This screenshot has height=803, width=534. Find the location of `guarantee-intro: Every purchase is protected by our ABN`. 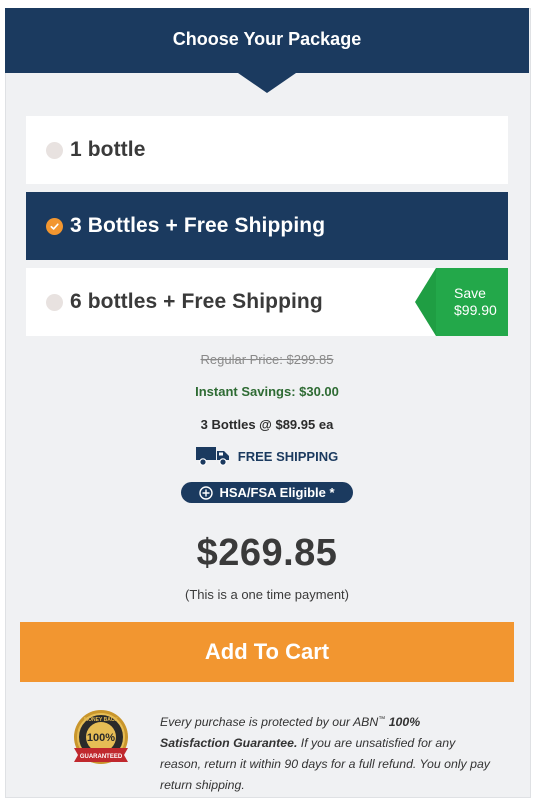

guarantee-intro: Every purchase is protected by our ABN is located at coordinates (269, 722).